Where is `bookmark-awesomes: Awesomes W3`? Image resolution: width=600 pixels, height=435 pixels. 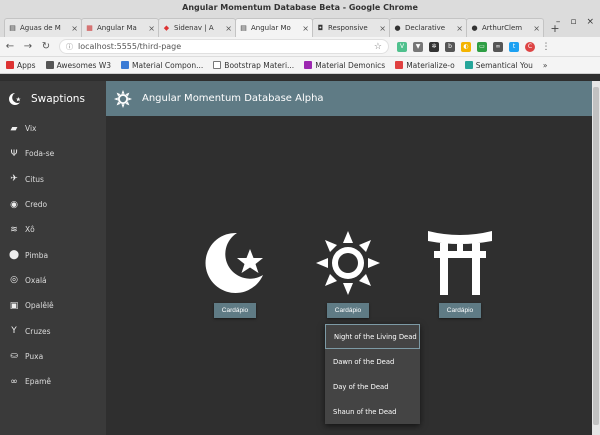
bookmark-awesomes: Awesomes W3 is located at coordinates (78, 65).